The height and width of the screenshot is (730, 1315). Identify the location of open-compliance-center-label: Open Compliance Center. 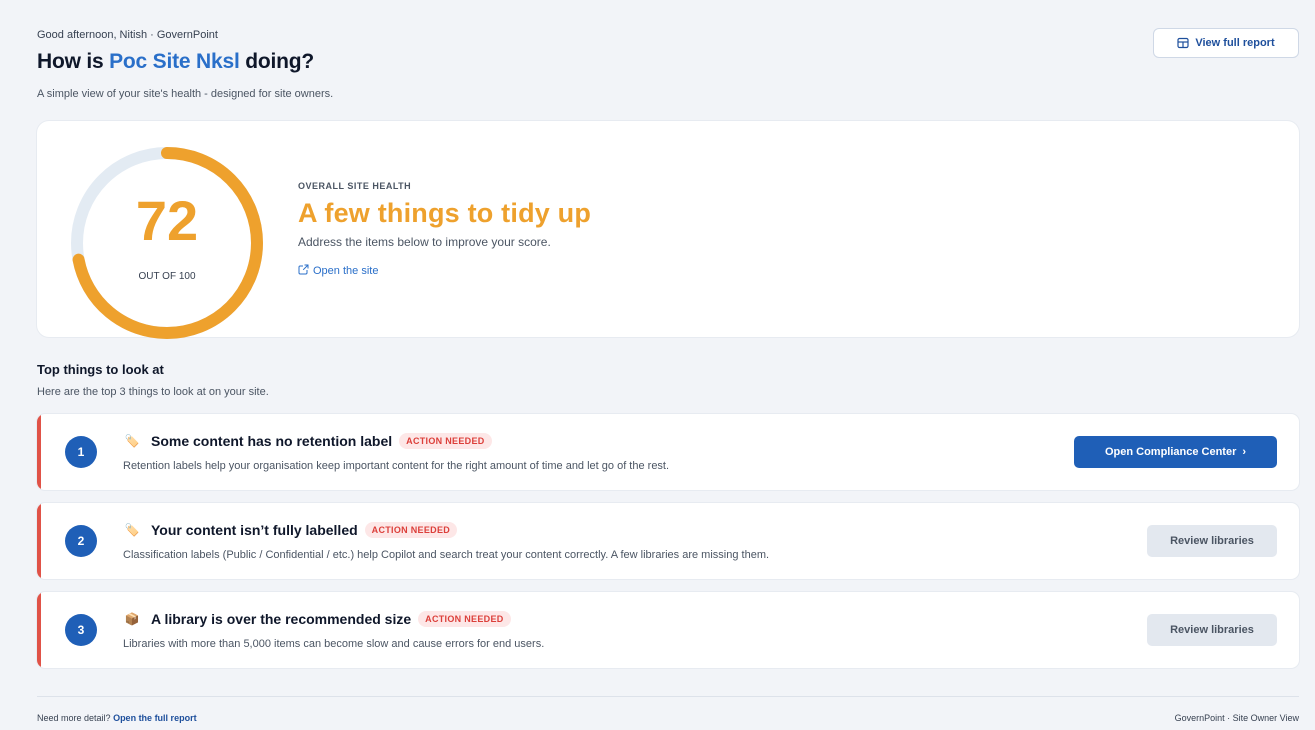
(1170, 452).